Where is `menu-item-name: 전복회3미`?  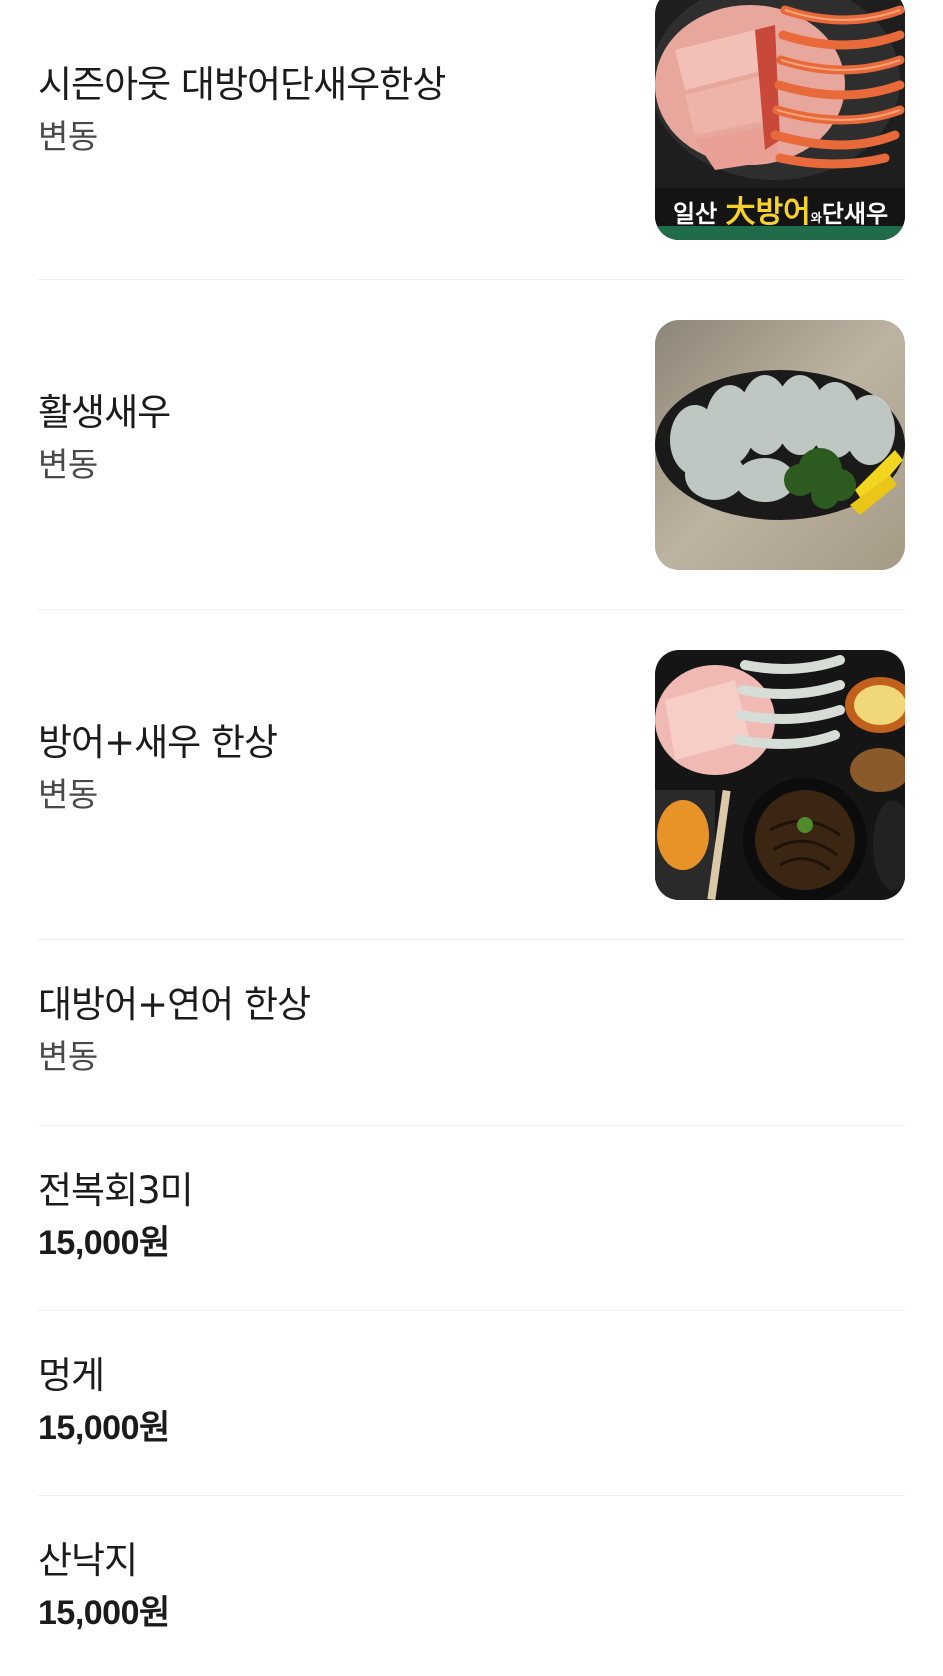 menu-item-name: 전복회3미 is located at coordinates (116, 1190).